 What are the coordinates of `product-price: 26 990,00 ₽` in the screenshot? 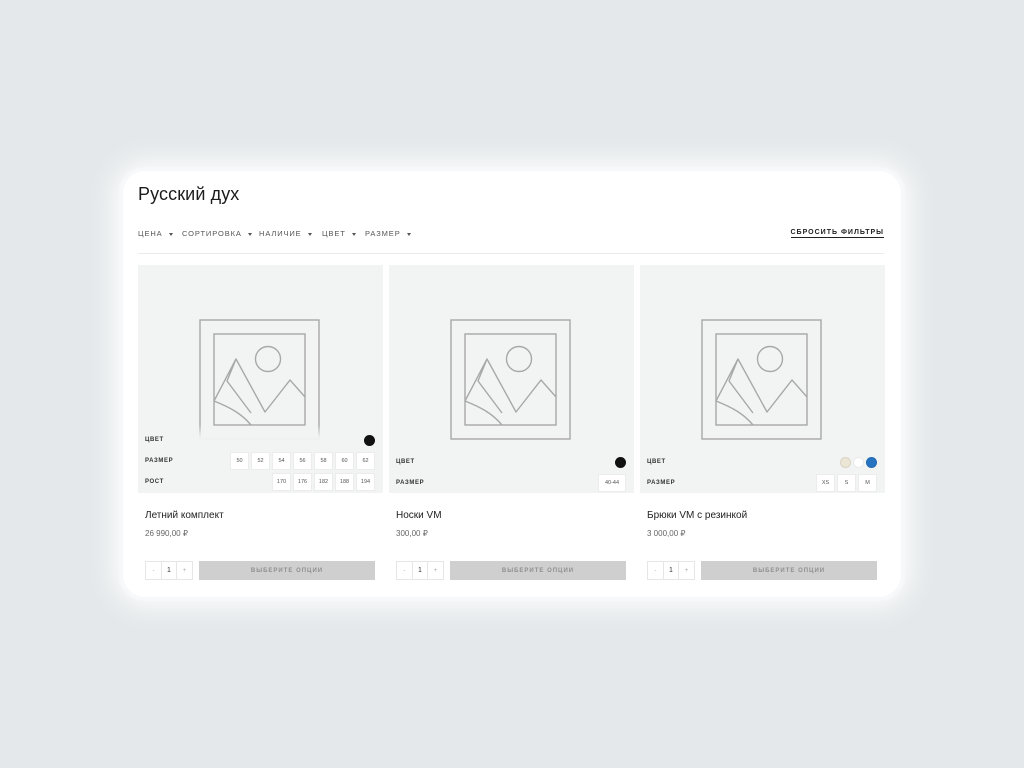 It's located at (166, 533).